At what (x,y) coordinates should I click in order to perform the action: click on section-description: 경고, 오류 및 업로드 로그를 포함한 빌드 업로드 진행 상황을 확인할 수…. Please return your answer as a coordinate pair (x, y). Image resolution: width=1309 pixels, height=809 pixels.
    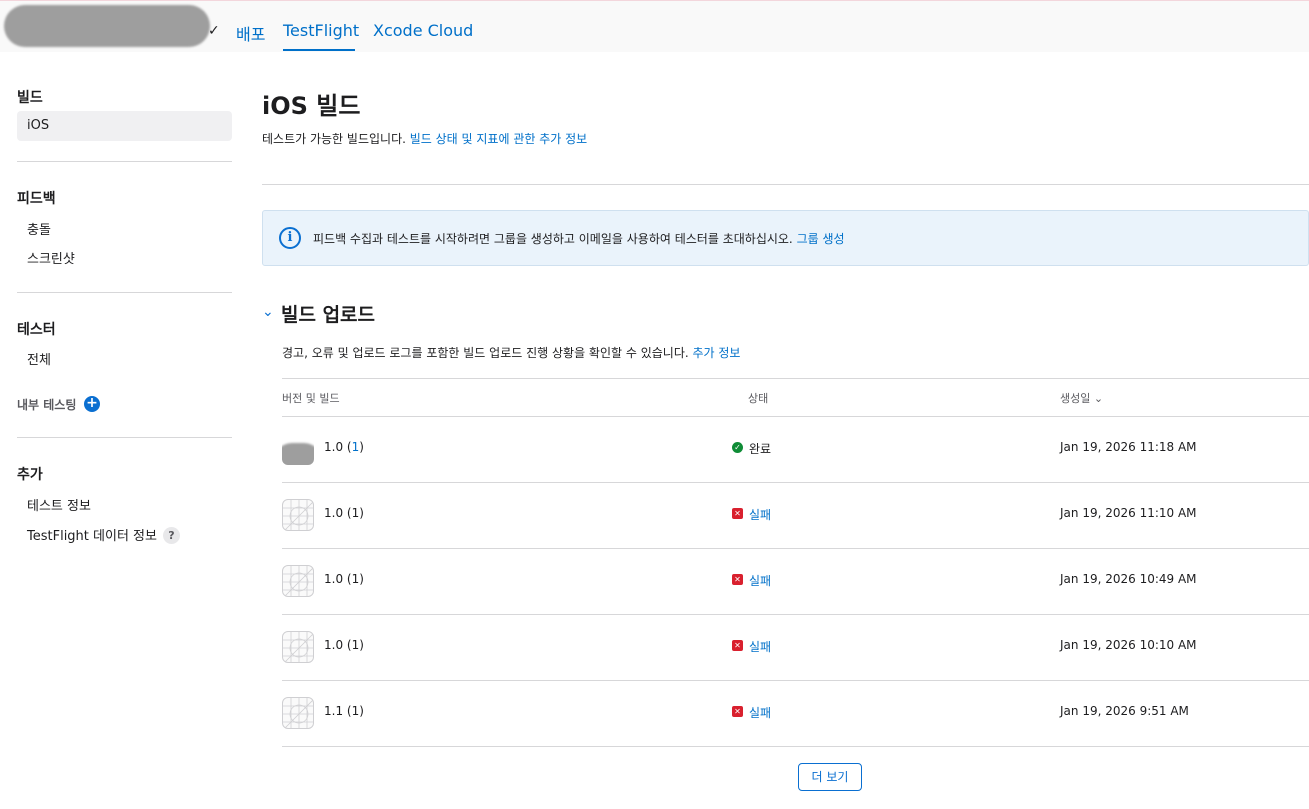
    Looking at the image, I should click on (511, 352).